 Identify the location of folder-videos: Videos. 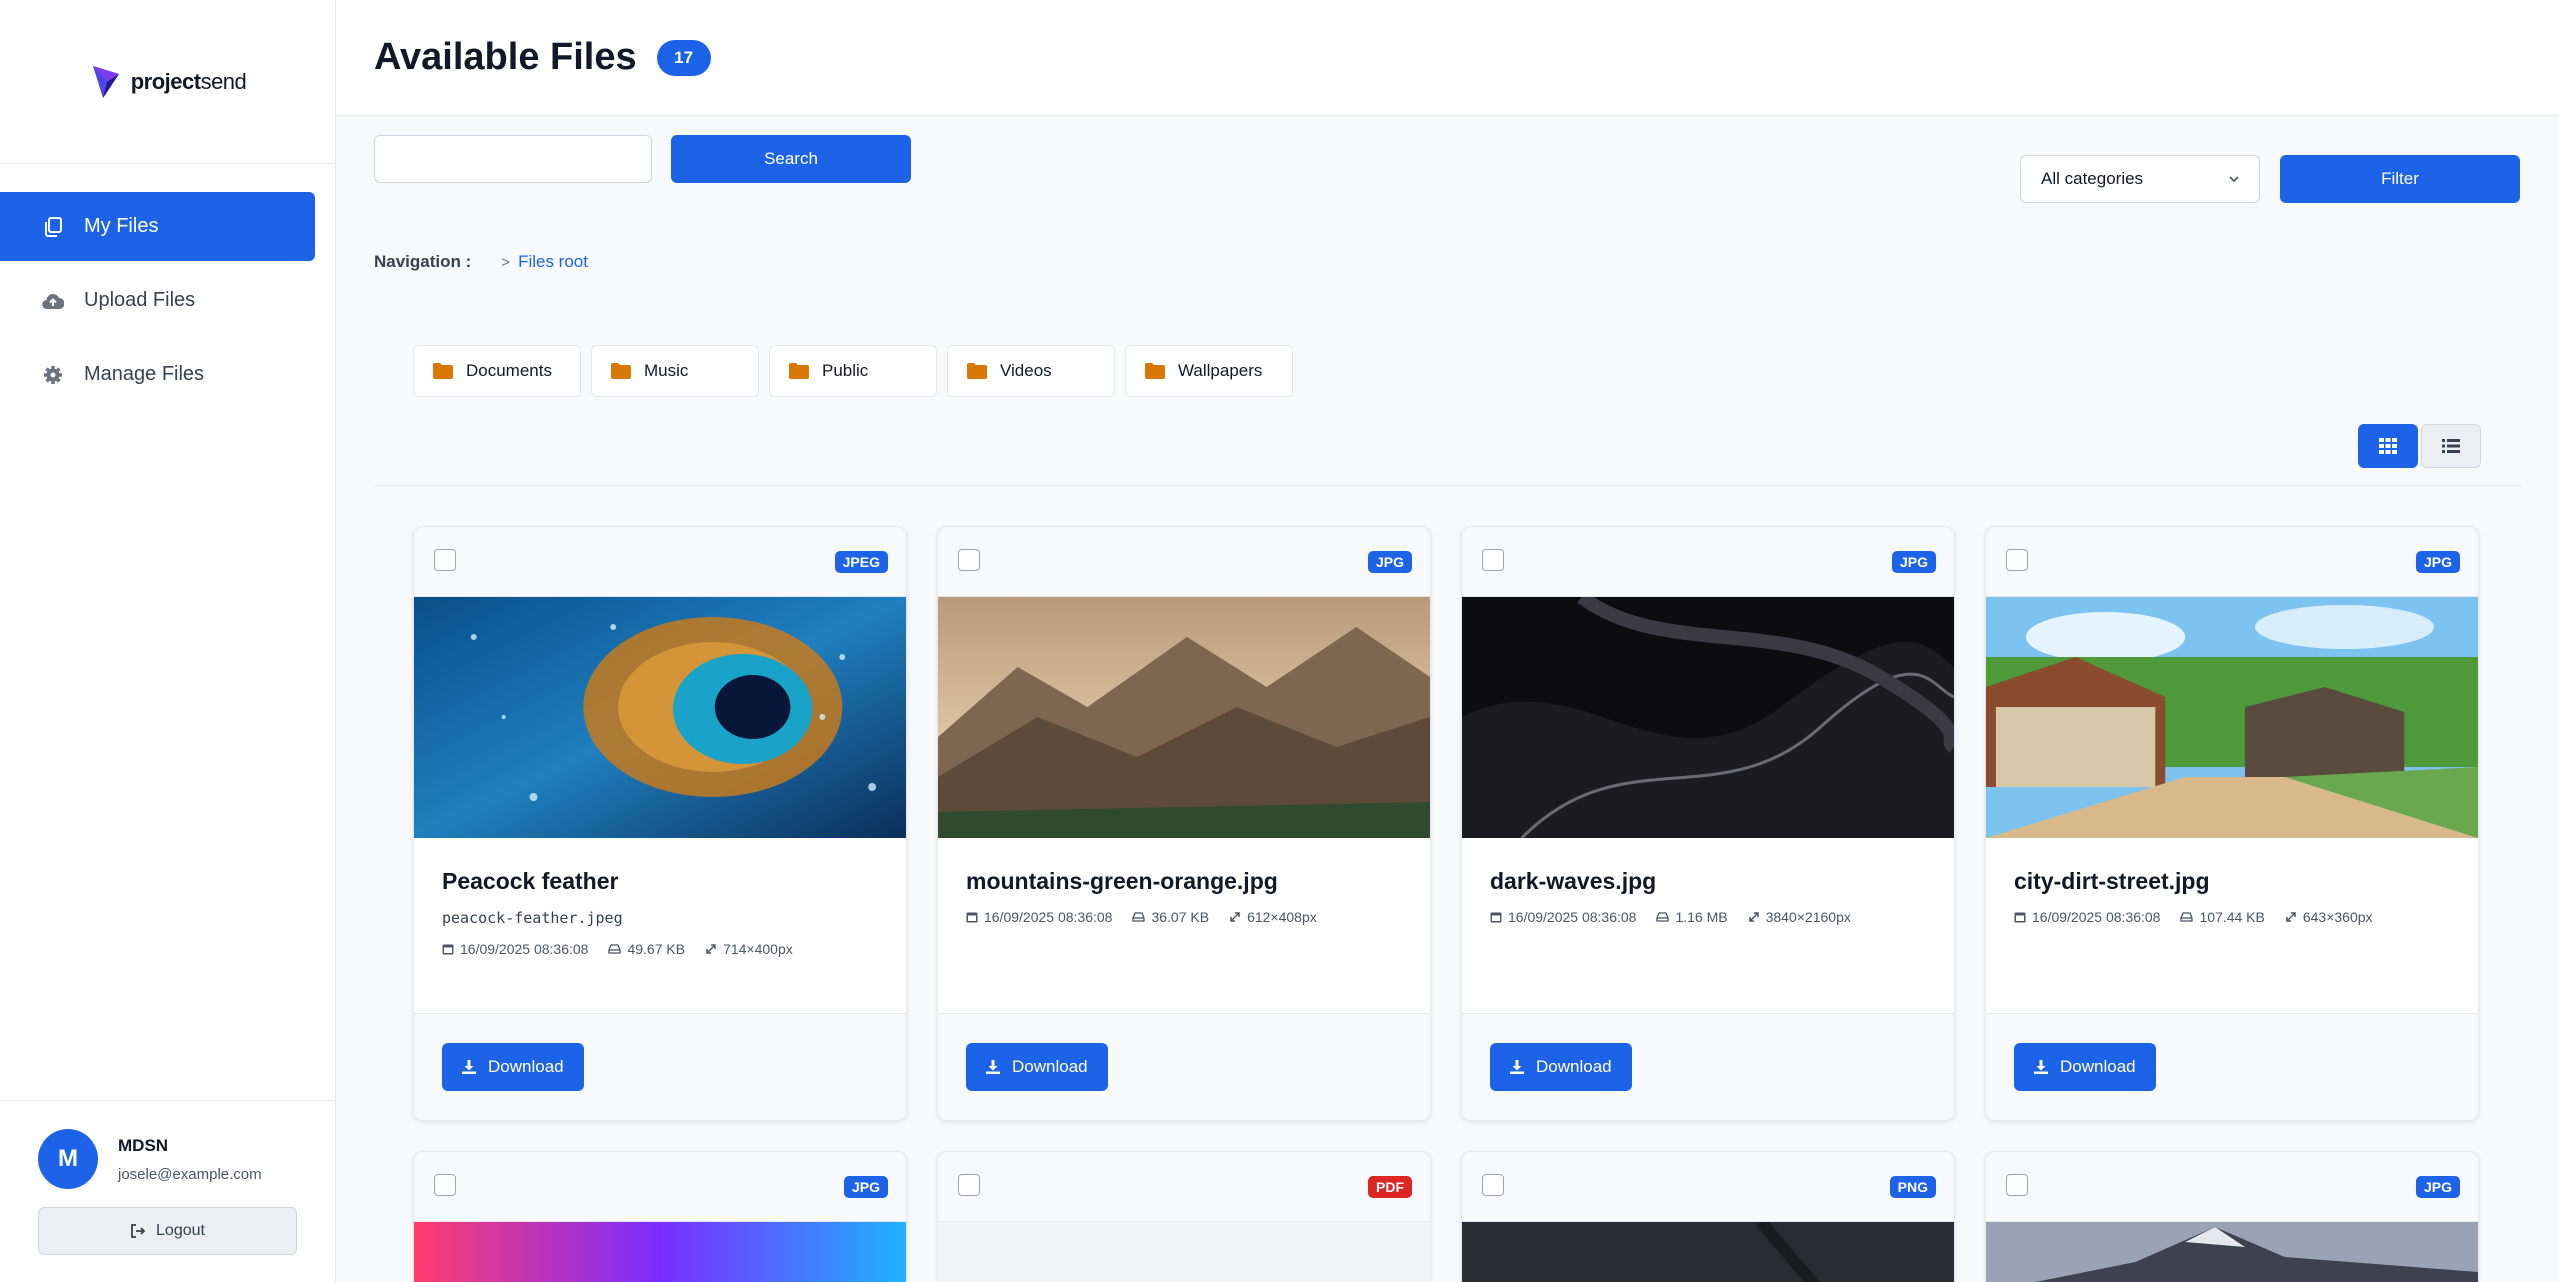
(1031, 371).